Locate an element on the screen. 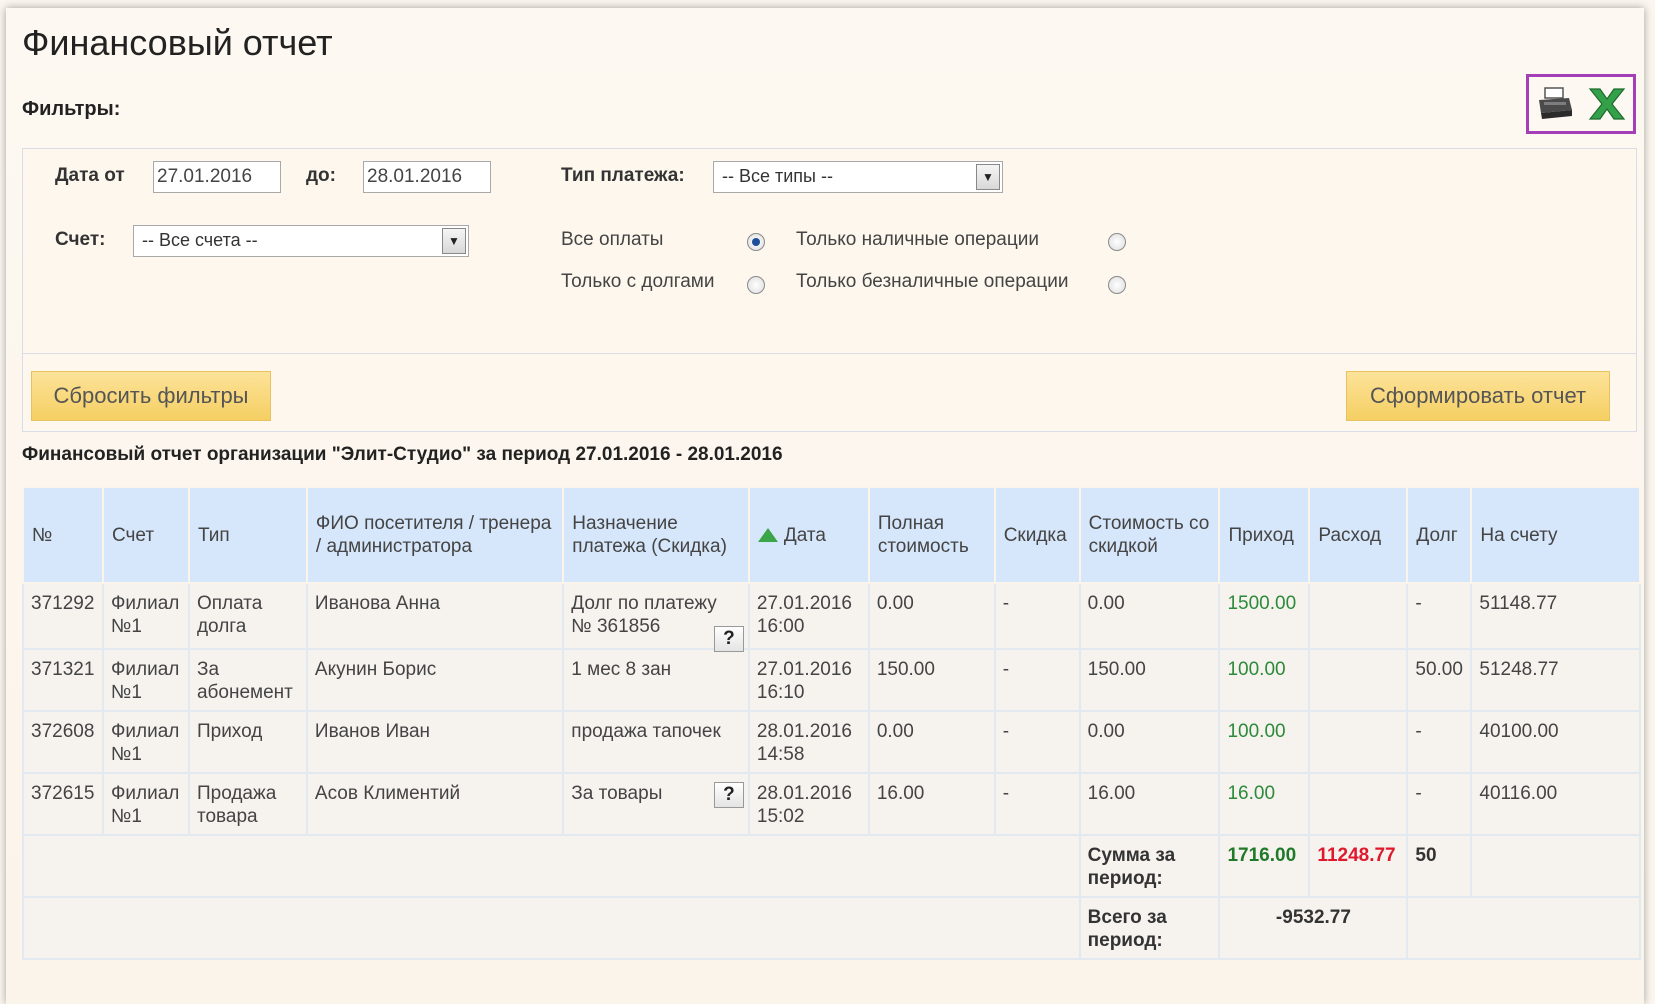 This screenshot has width=1655, height=1004. expense-total: 11248.77 is located at coordinates (1358, 866).